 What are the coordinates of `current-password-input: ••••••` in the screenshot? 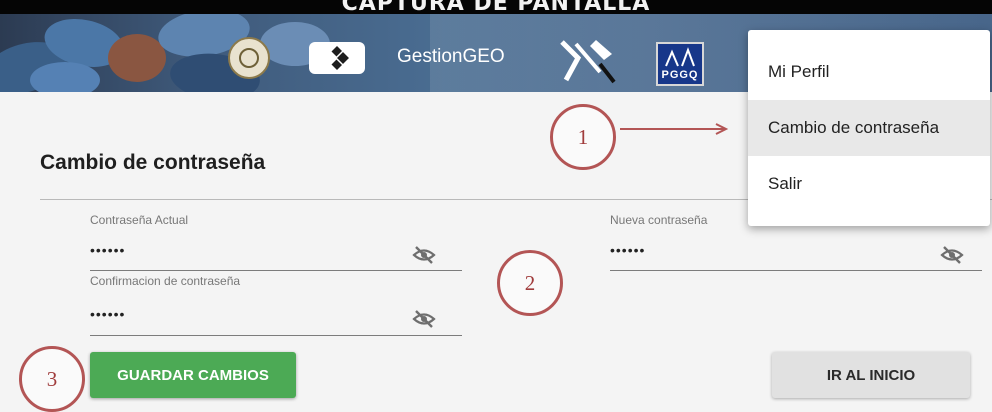 It's located at (107, 250).